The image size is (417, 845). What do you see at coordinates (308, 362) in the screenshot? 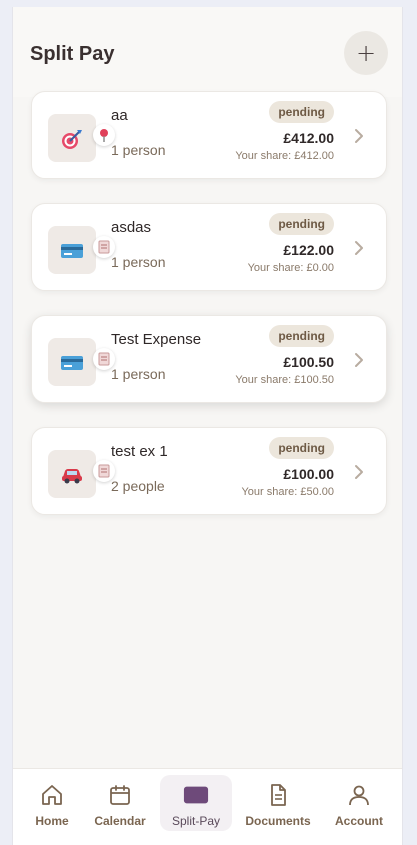
I see `expense-amount: £100.50` at bounding box center [308, 362].